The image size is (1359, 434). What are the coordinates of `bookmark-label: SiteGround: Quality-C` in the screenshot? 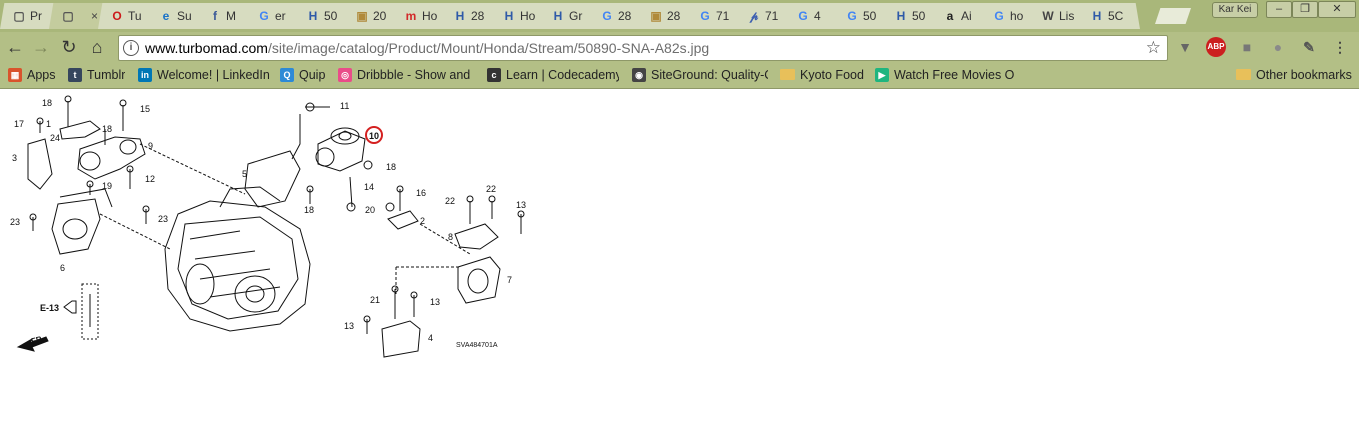 It's located at (709, 75).